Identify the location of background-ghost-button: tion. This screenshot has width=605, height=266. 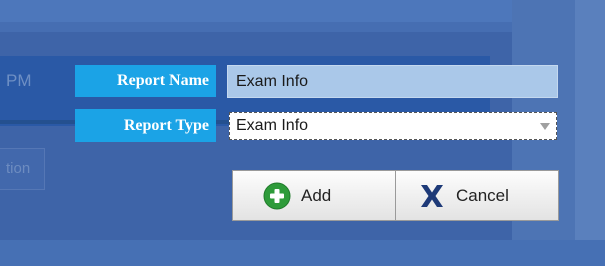
(22, 169).